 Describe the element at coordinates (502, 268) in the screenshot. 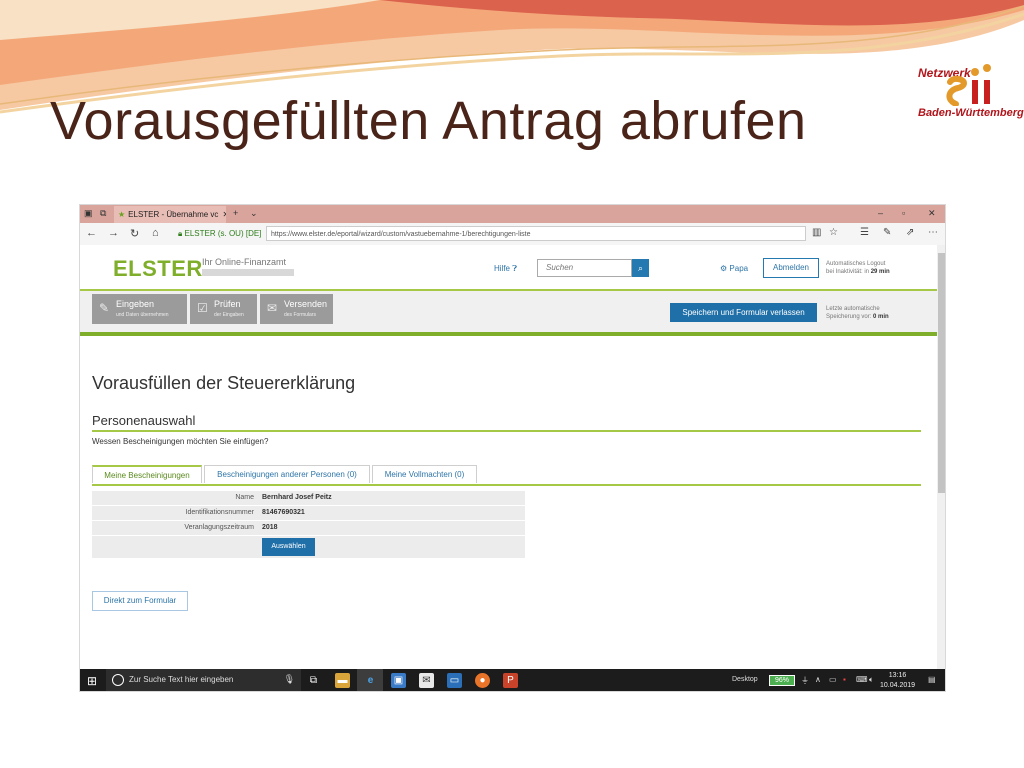

I see `help-label: Hilfe` at that location.